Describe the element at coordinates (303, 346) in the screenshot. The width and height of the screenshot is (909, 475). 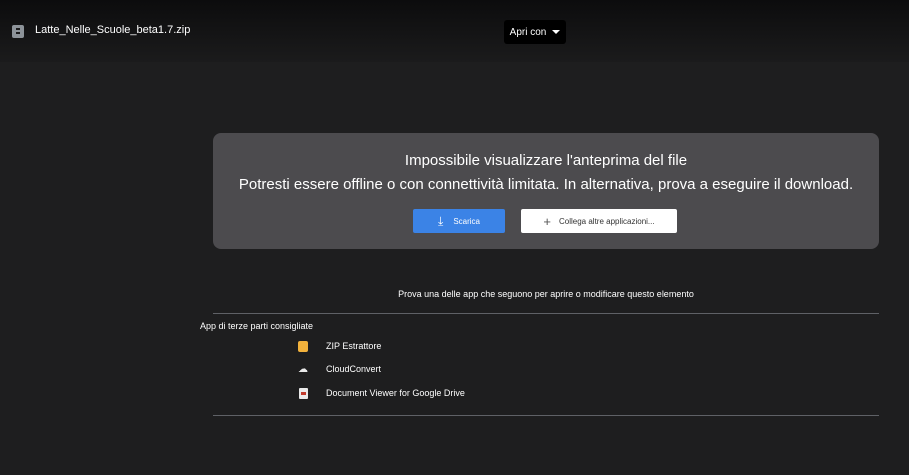
I see `zip-extractor-icon` at that location.